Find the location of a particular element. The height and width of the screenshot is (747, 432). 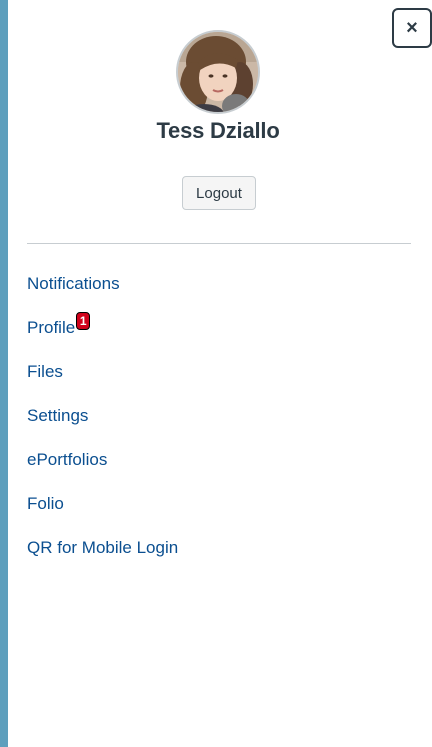

avatar is located at coordinates (218, 72).